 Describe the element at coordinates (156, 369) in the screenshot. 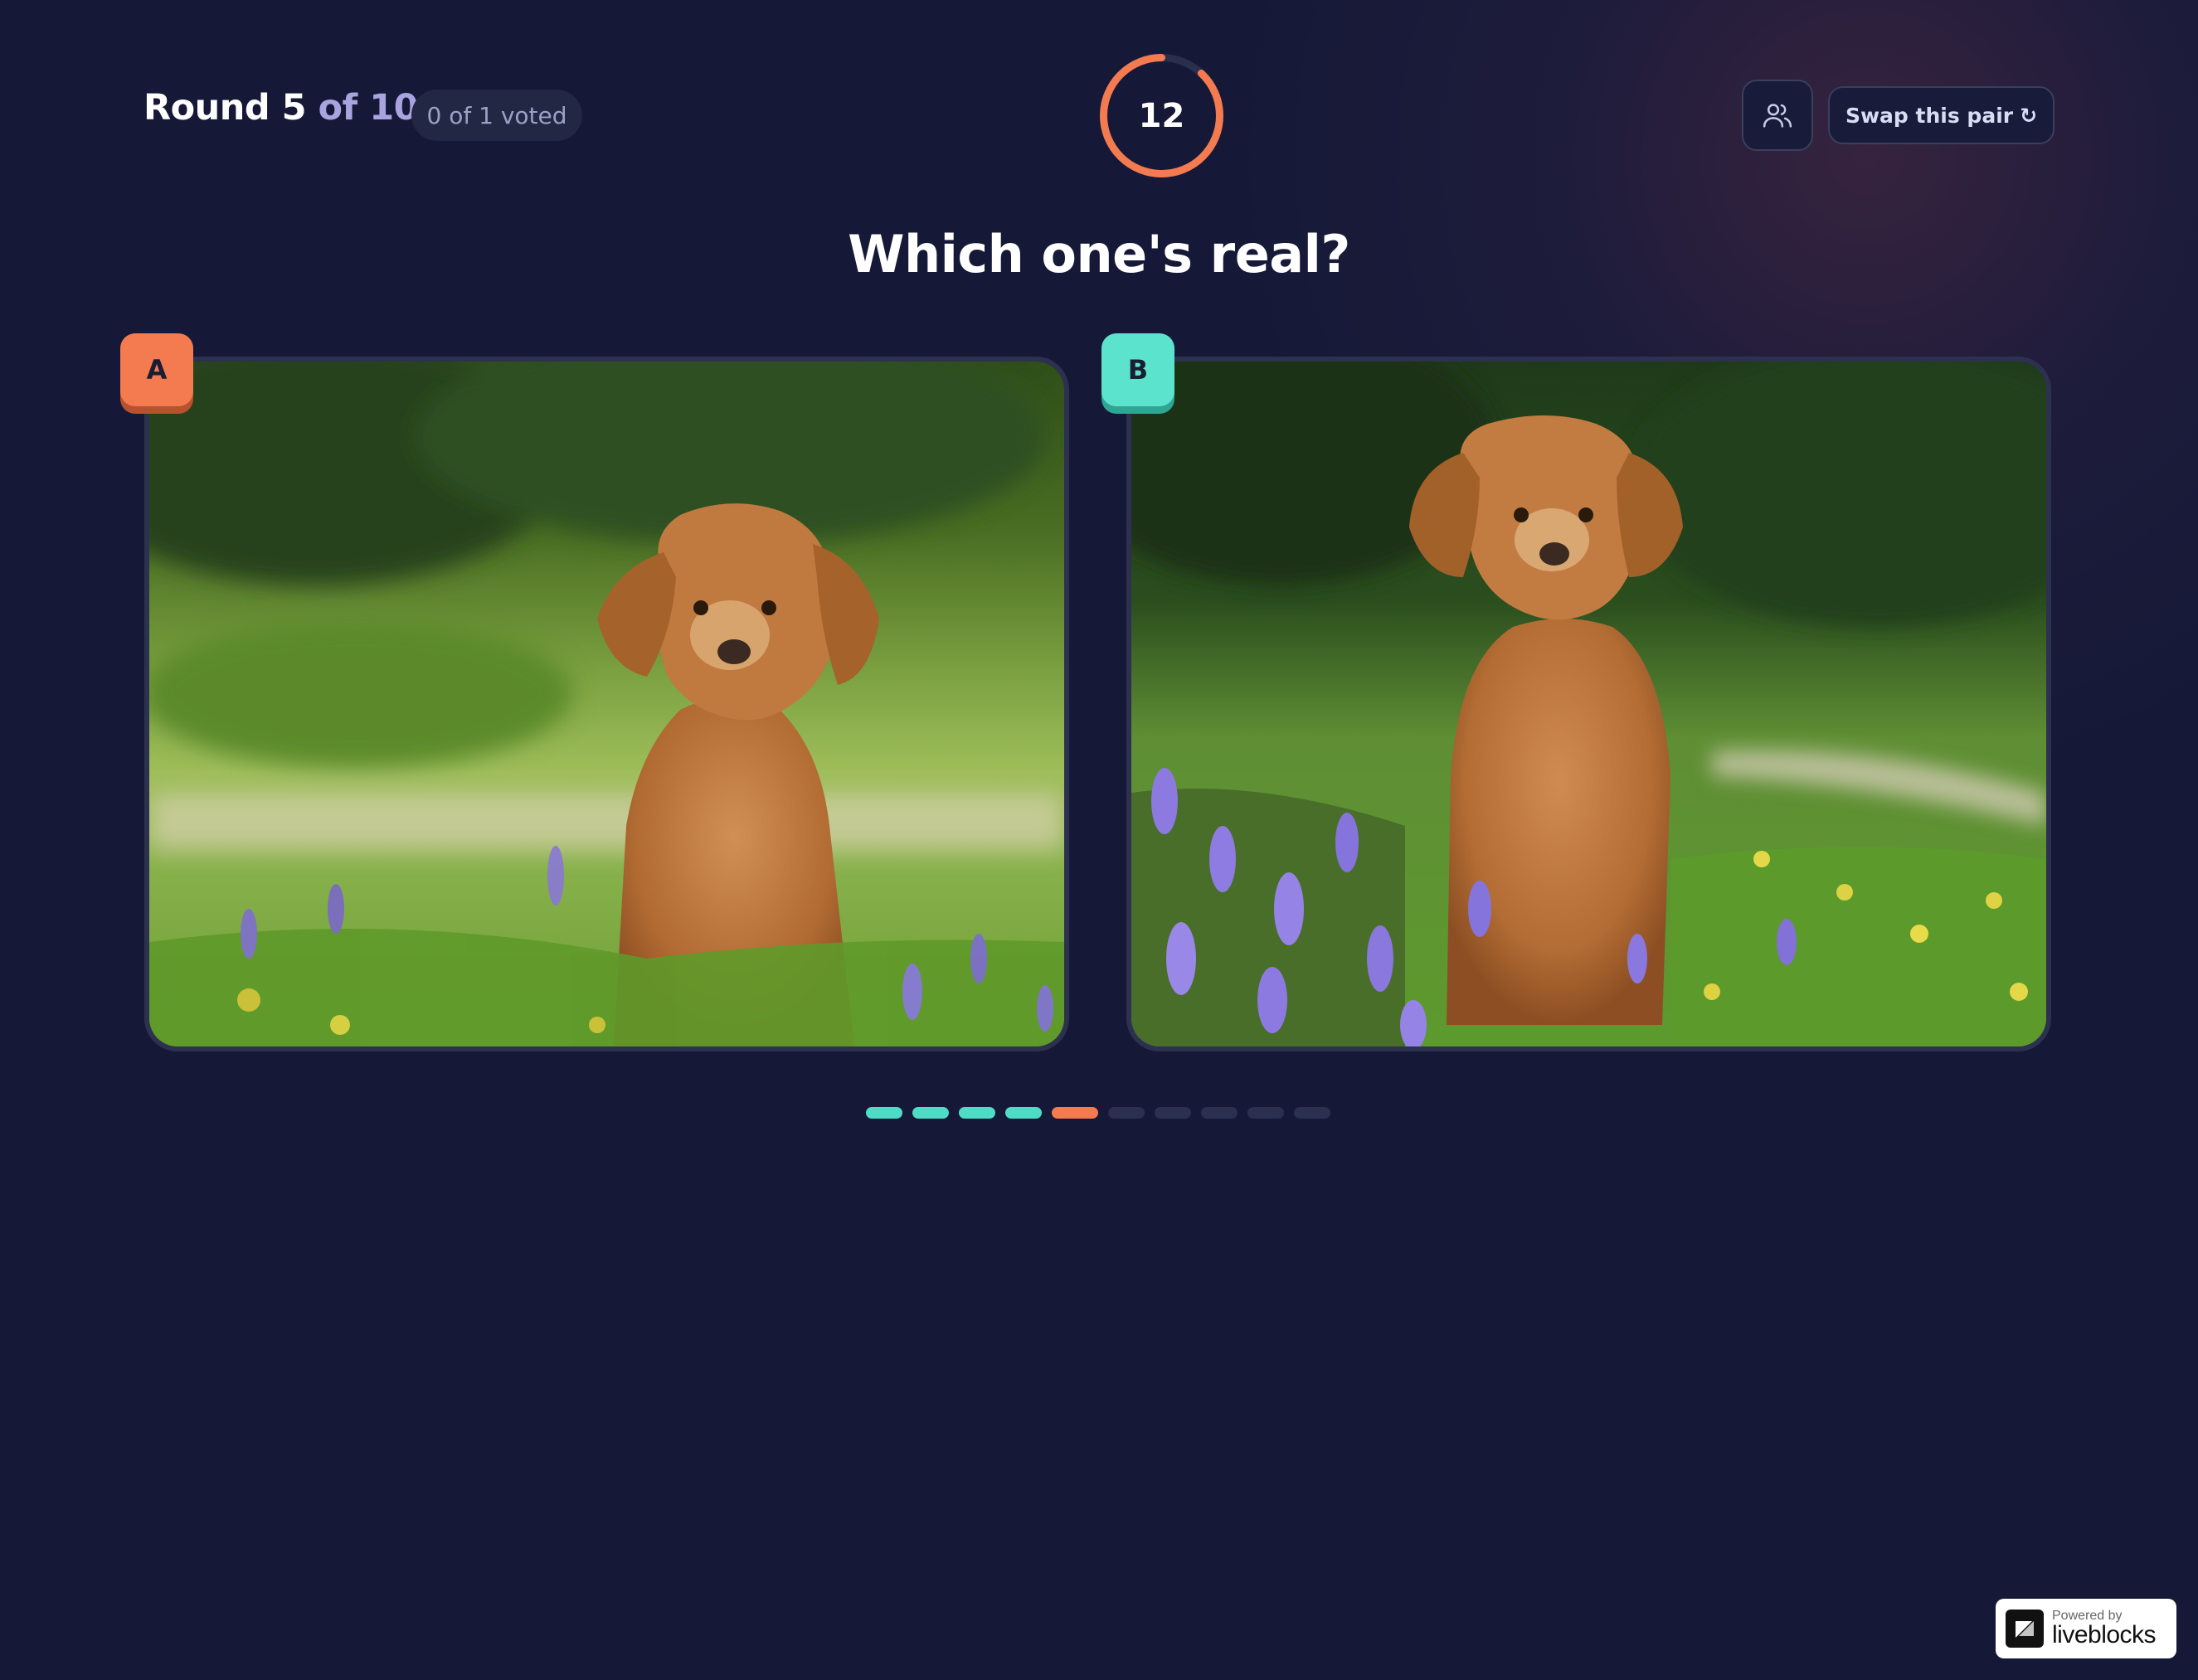

I see `option-a-badge: A` at that location.